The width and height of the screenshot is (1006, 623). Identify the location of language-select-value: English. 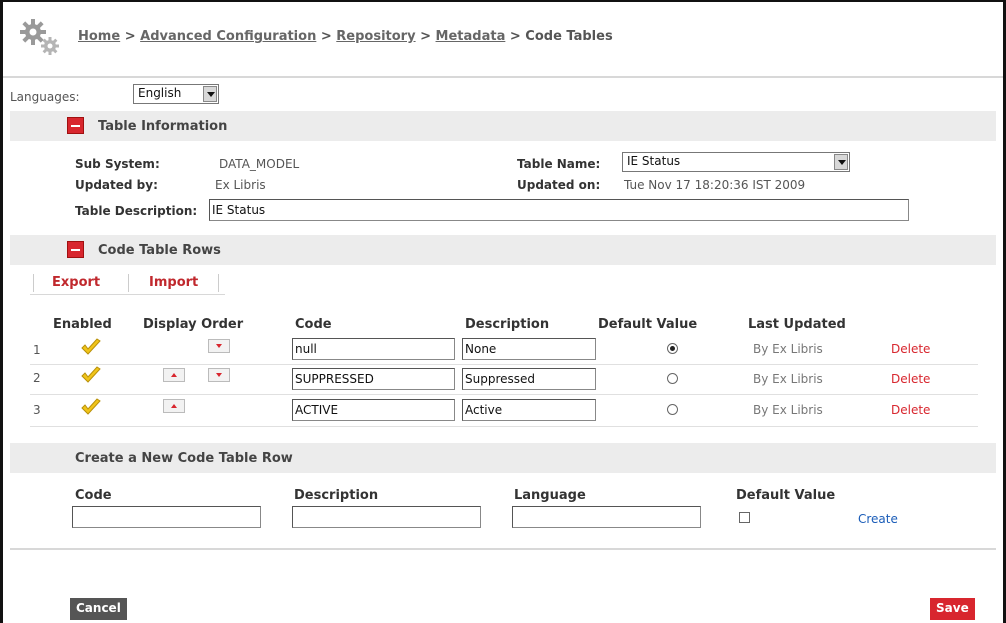
(160, 93).